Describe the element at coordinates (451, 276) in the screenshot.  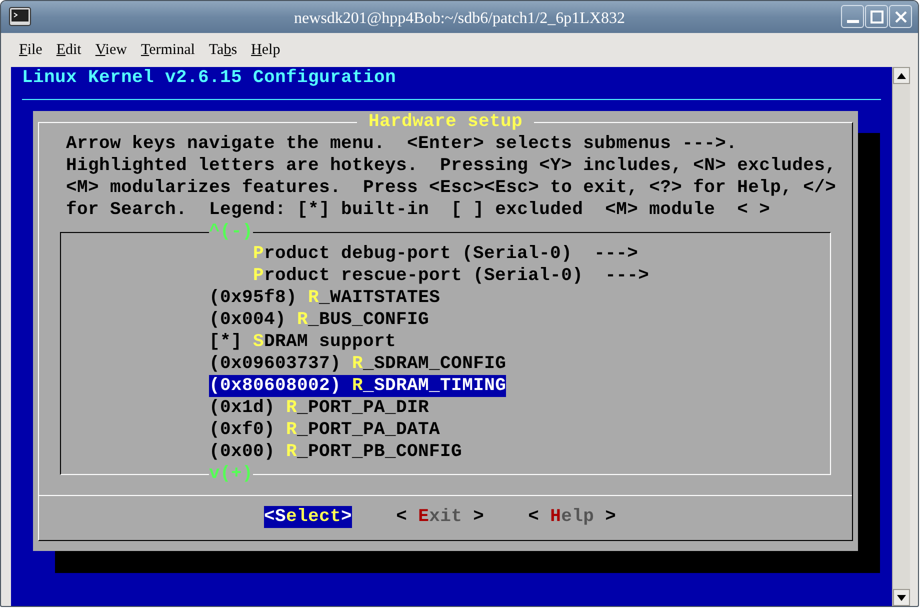
I see `config-option: Product rescue-port (Serial-0) --->` at that location.